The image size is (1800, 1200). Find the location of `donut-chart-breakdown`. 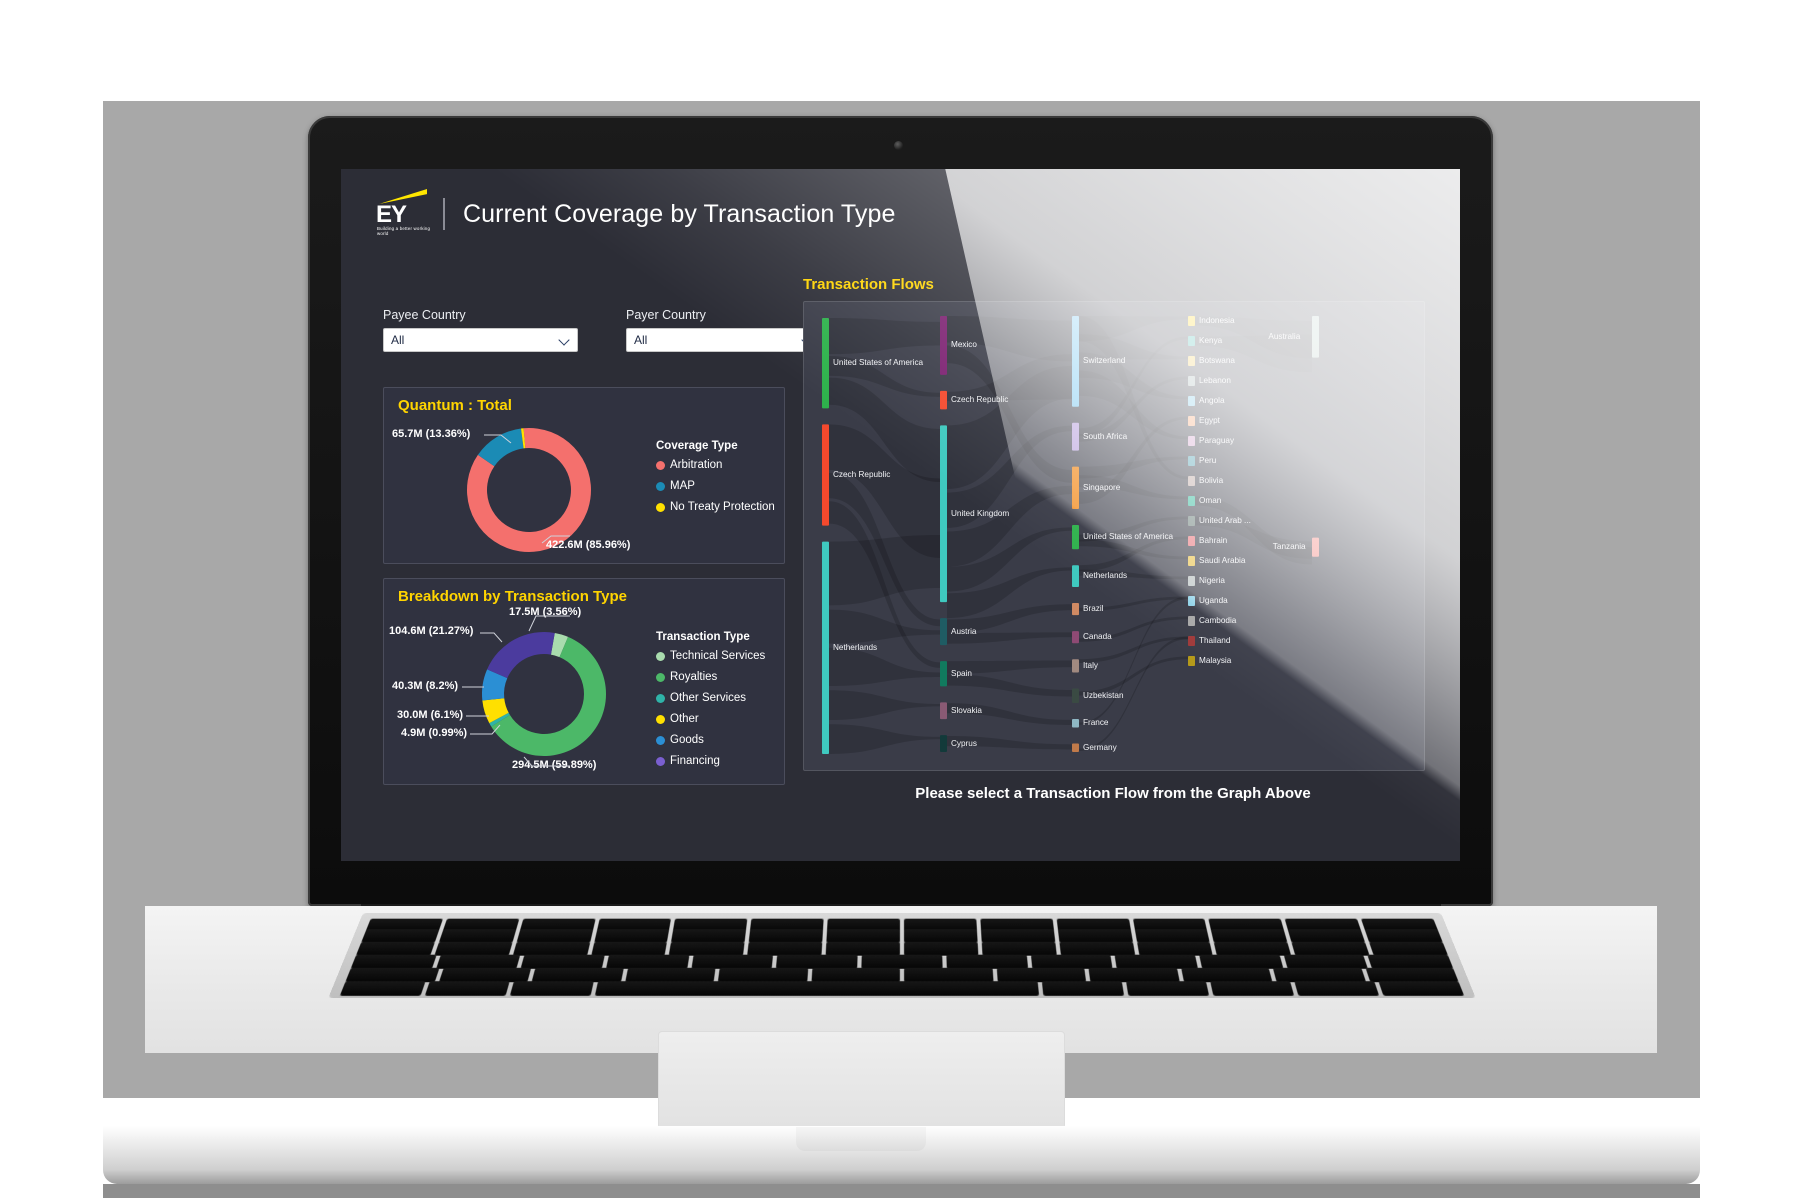

donut-chart-breakdown is located at coordinates (544, 694).